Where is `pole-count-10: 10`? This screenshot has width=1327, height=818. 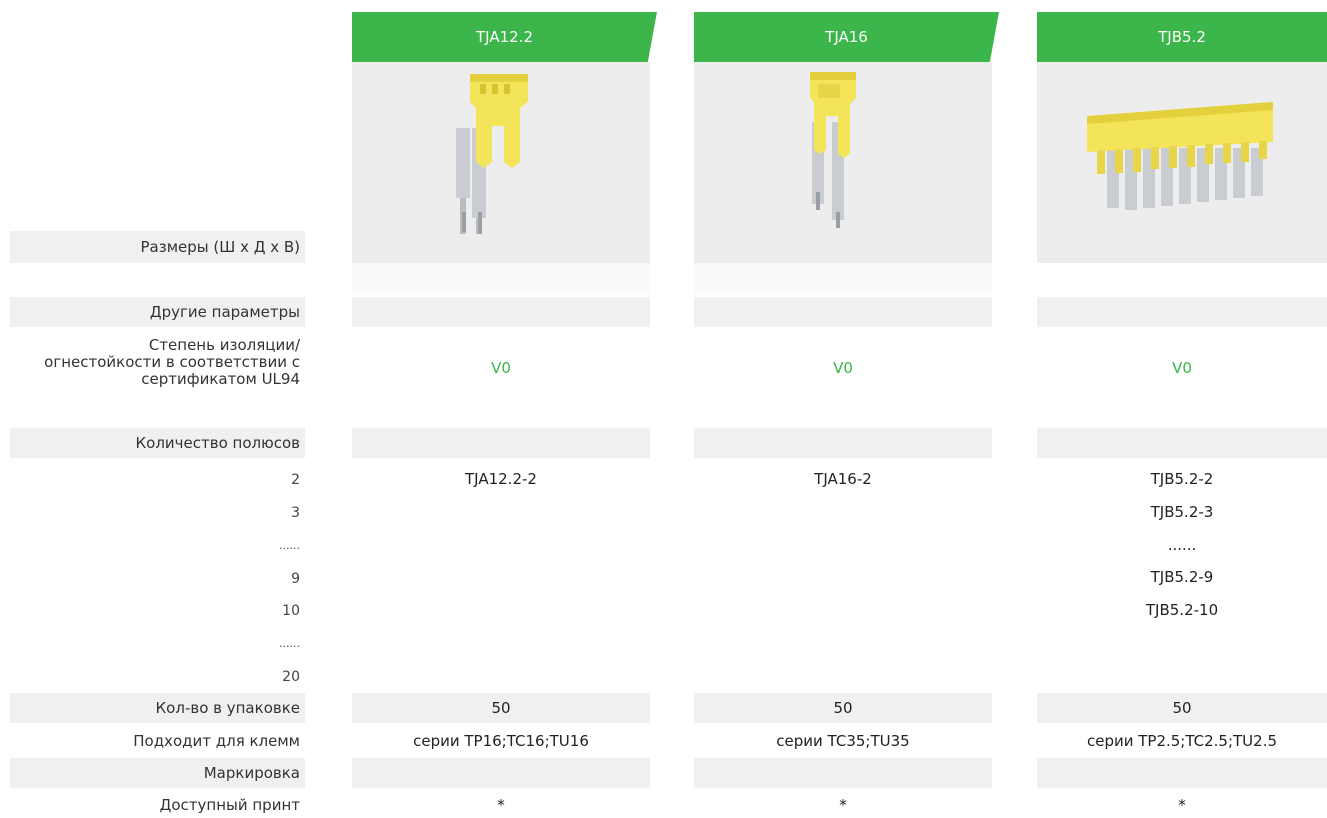
pole-count-10: 10 is located at coordinates (291, 611).